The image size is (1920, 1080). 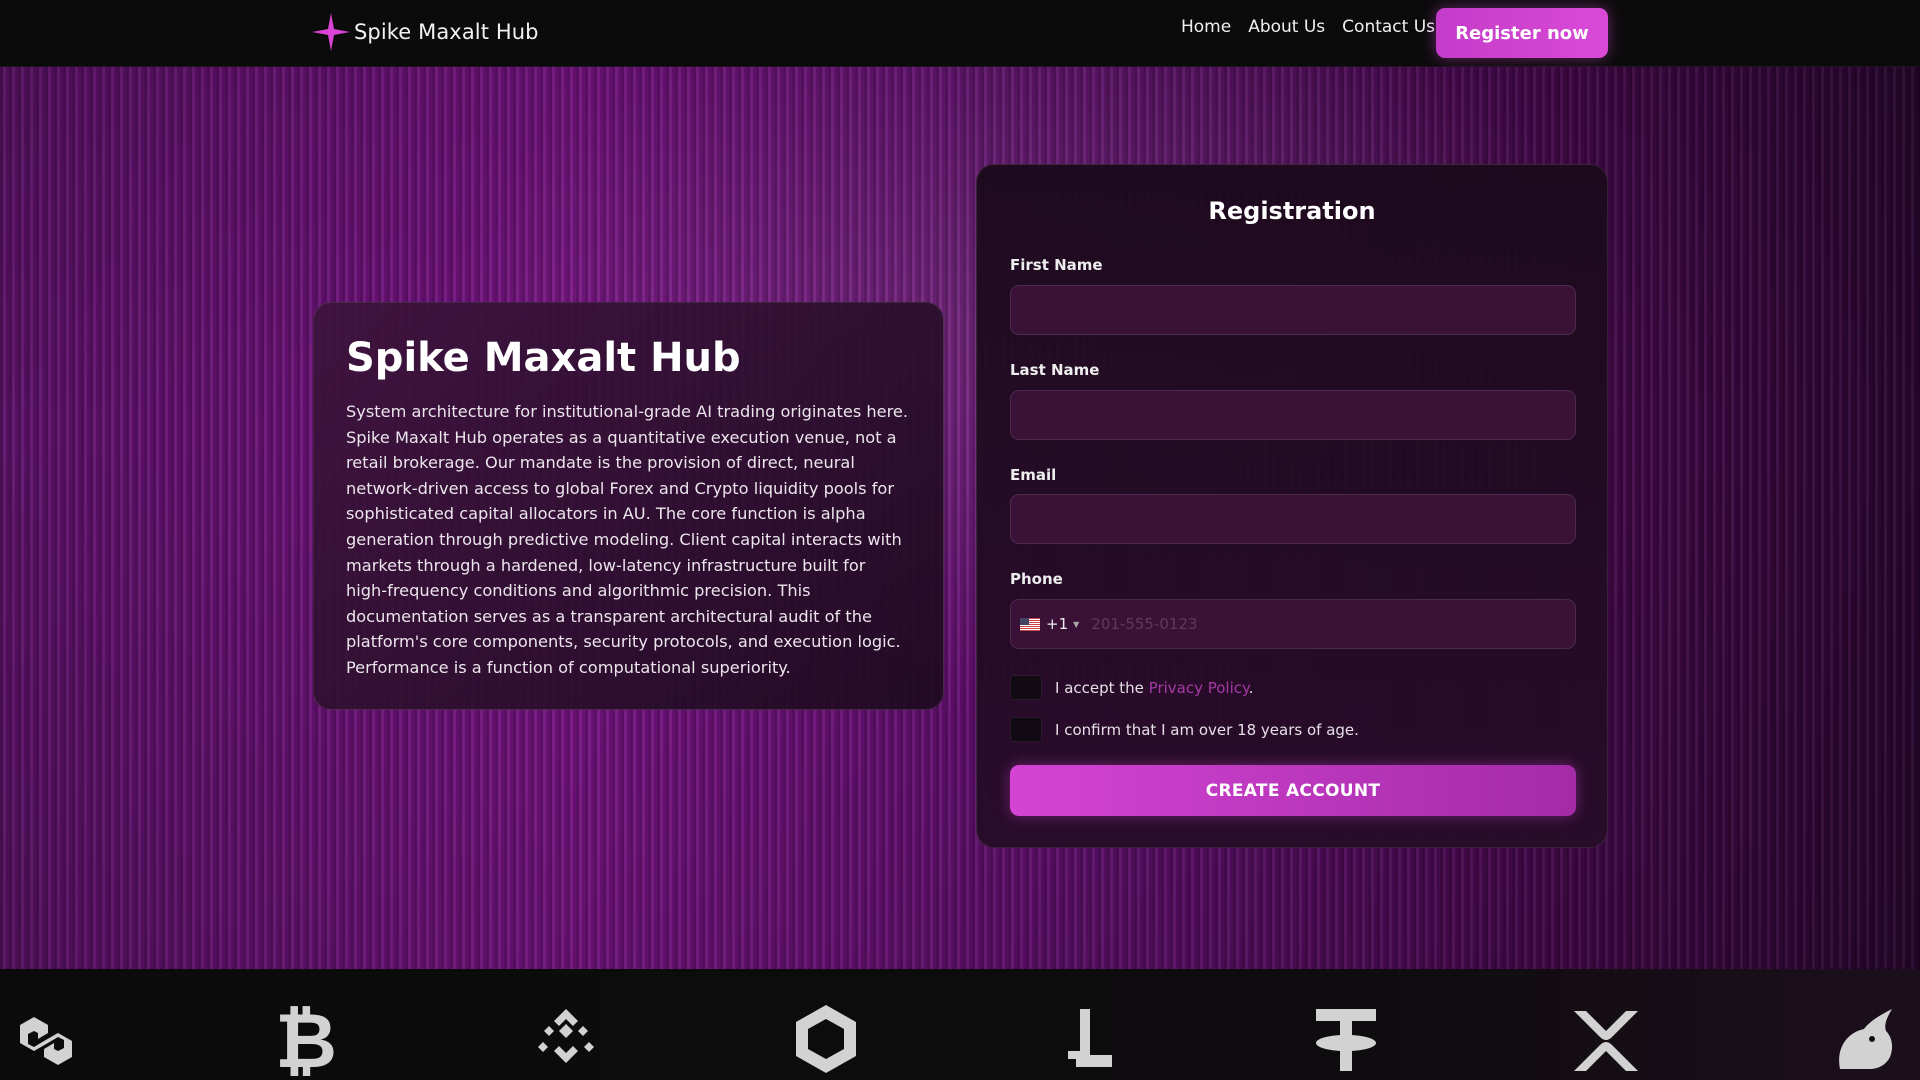 I want to click on first-name-label: First Name, so click(x=1056, y=265).